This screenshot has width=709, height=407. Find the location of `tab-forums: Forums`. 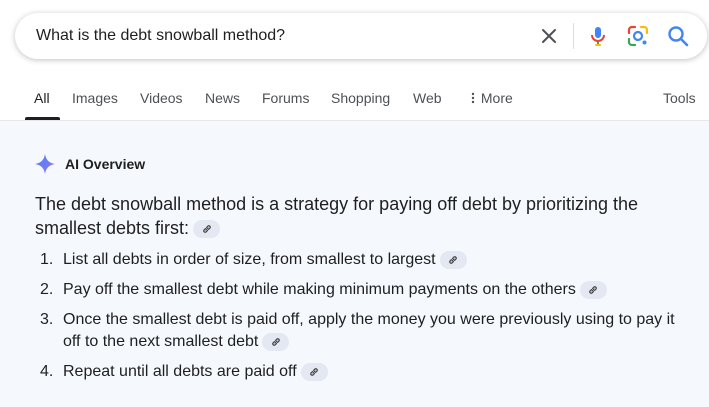

tab-forums: Forums is located at coordinates (285, 98).